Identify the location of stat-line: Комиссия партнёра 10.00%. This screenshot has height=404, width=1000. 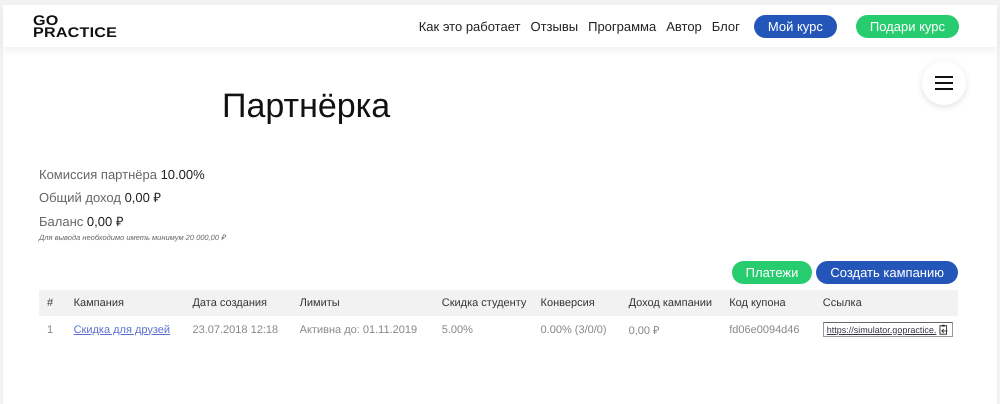
(122, 174).